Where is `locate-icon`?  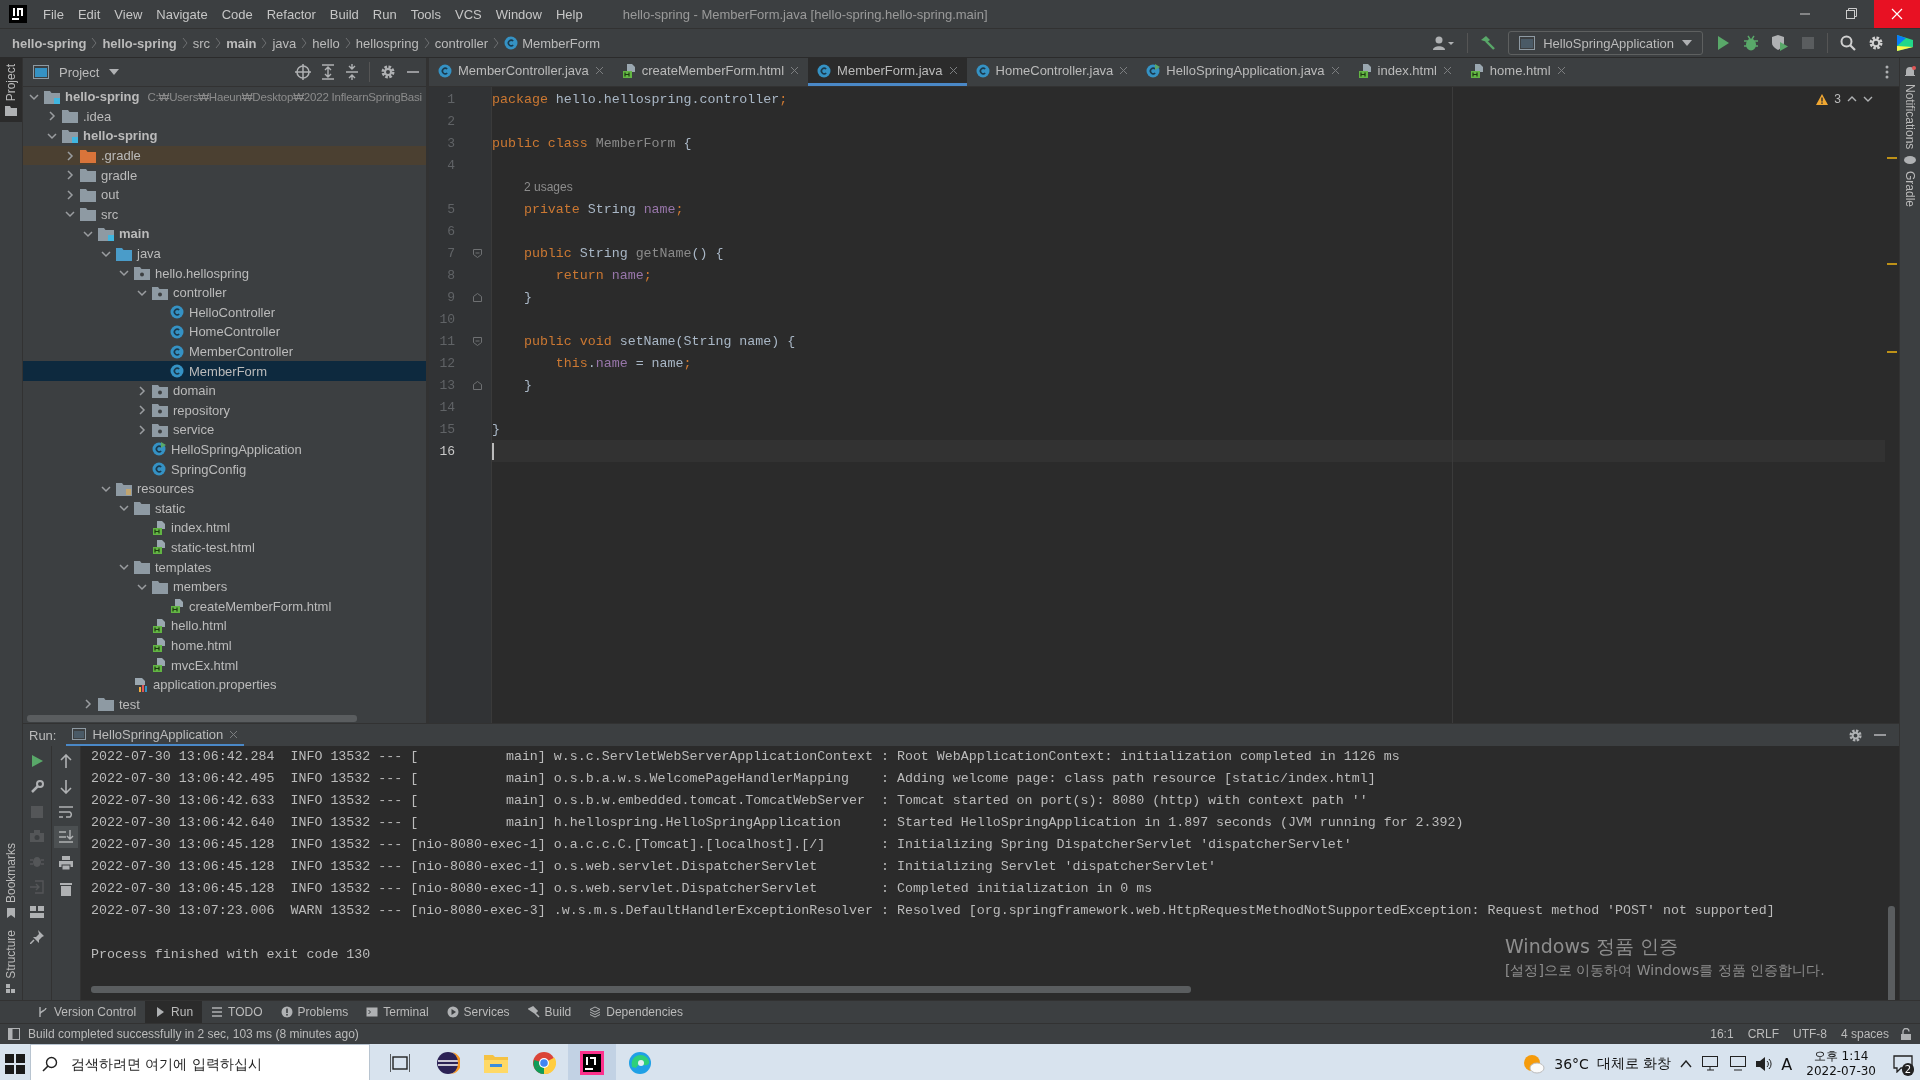
locate-icon is located at coordinates (303, 72).